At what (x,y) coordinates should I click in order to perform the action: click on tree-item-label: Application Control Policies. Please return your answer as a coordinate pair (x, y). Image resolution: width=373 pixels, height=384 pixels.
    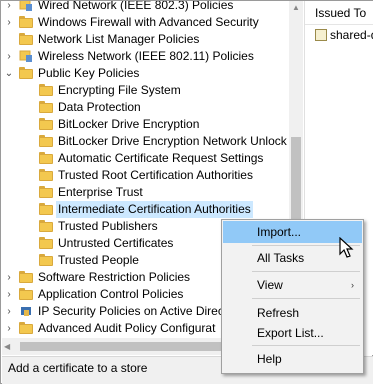
    Looking at the image, I should click on (111, 294).